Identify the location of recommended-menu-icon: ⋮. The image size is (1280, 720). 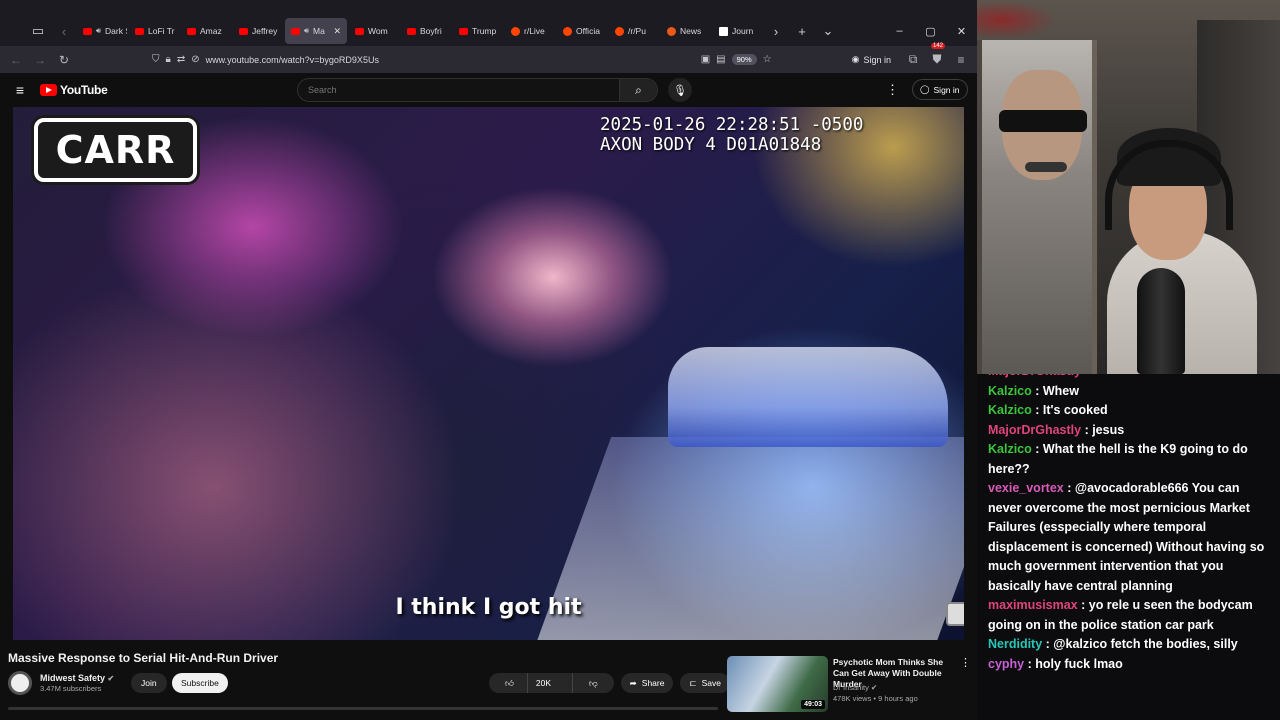
(965, 662).